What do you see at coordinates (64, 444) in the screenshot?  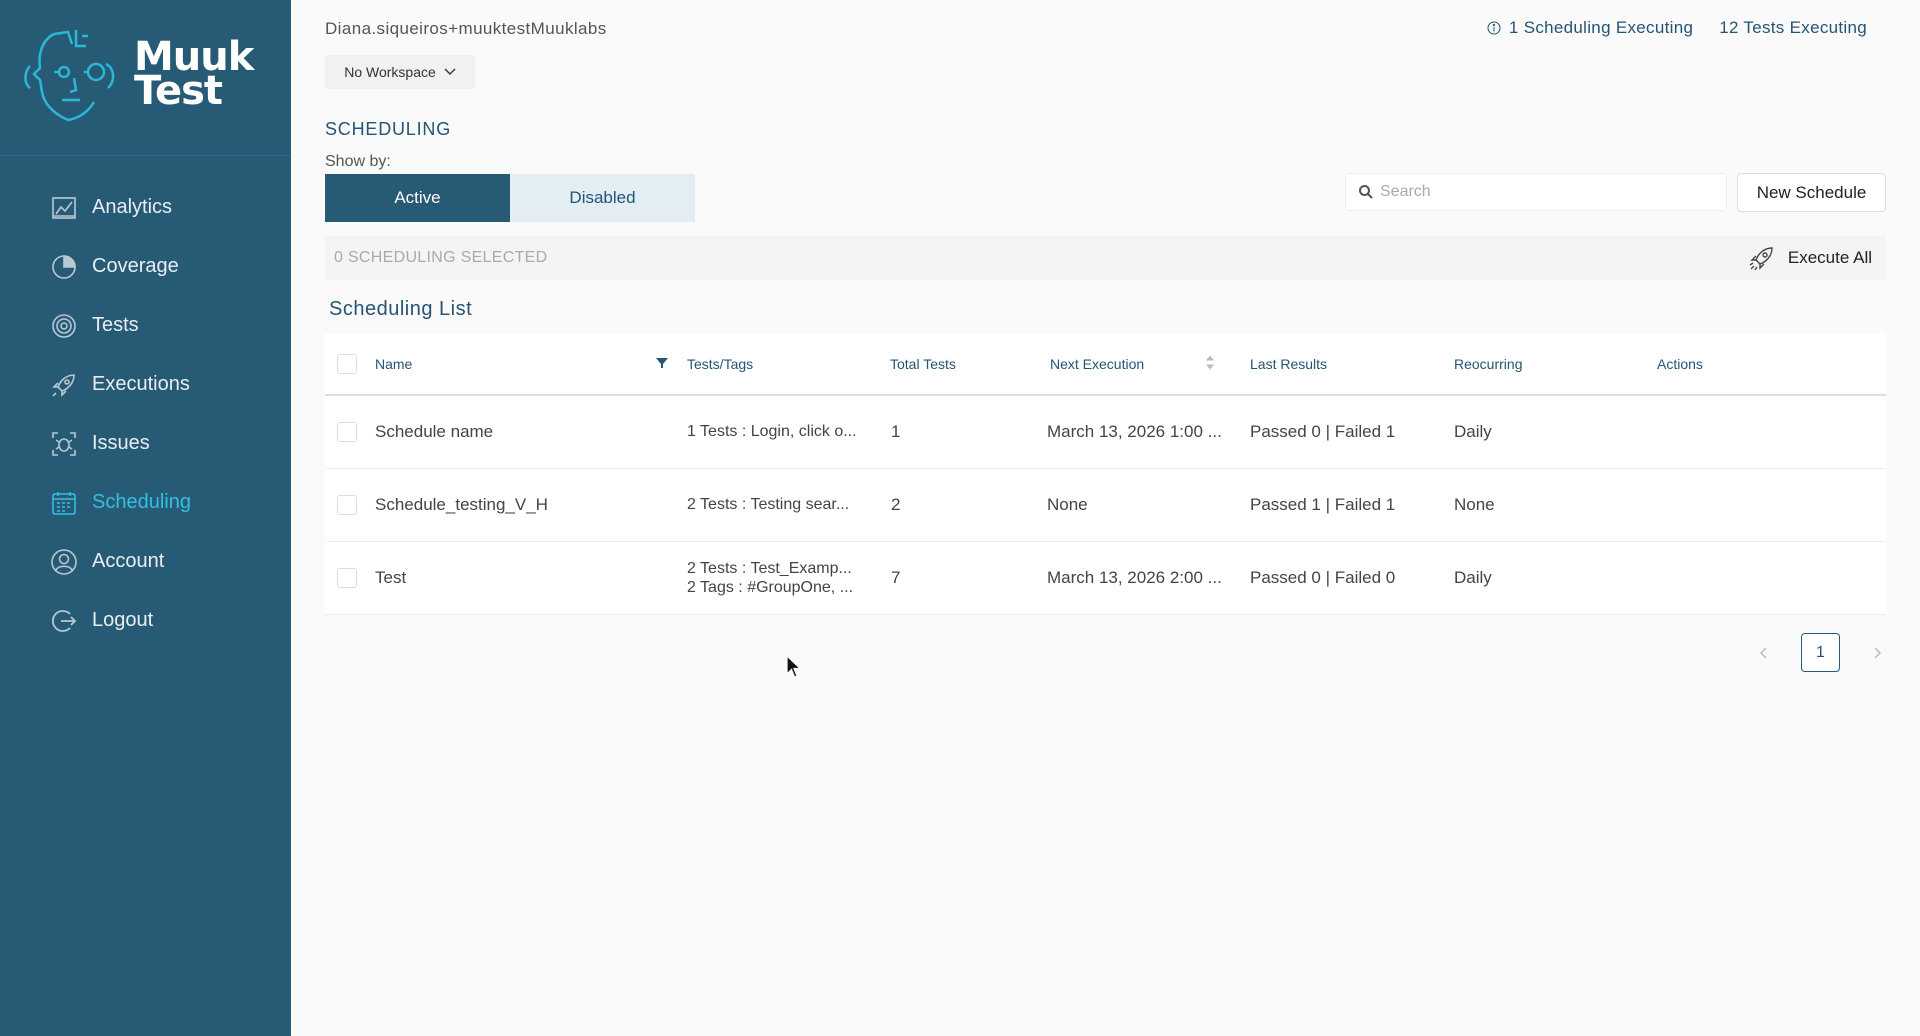 I see `bug-icon` at bounding box center [64, 444].